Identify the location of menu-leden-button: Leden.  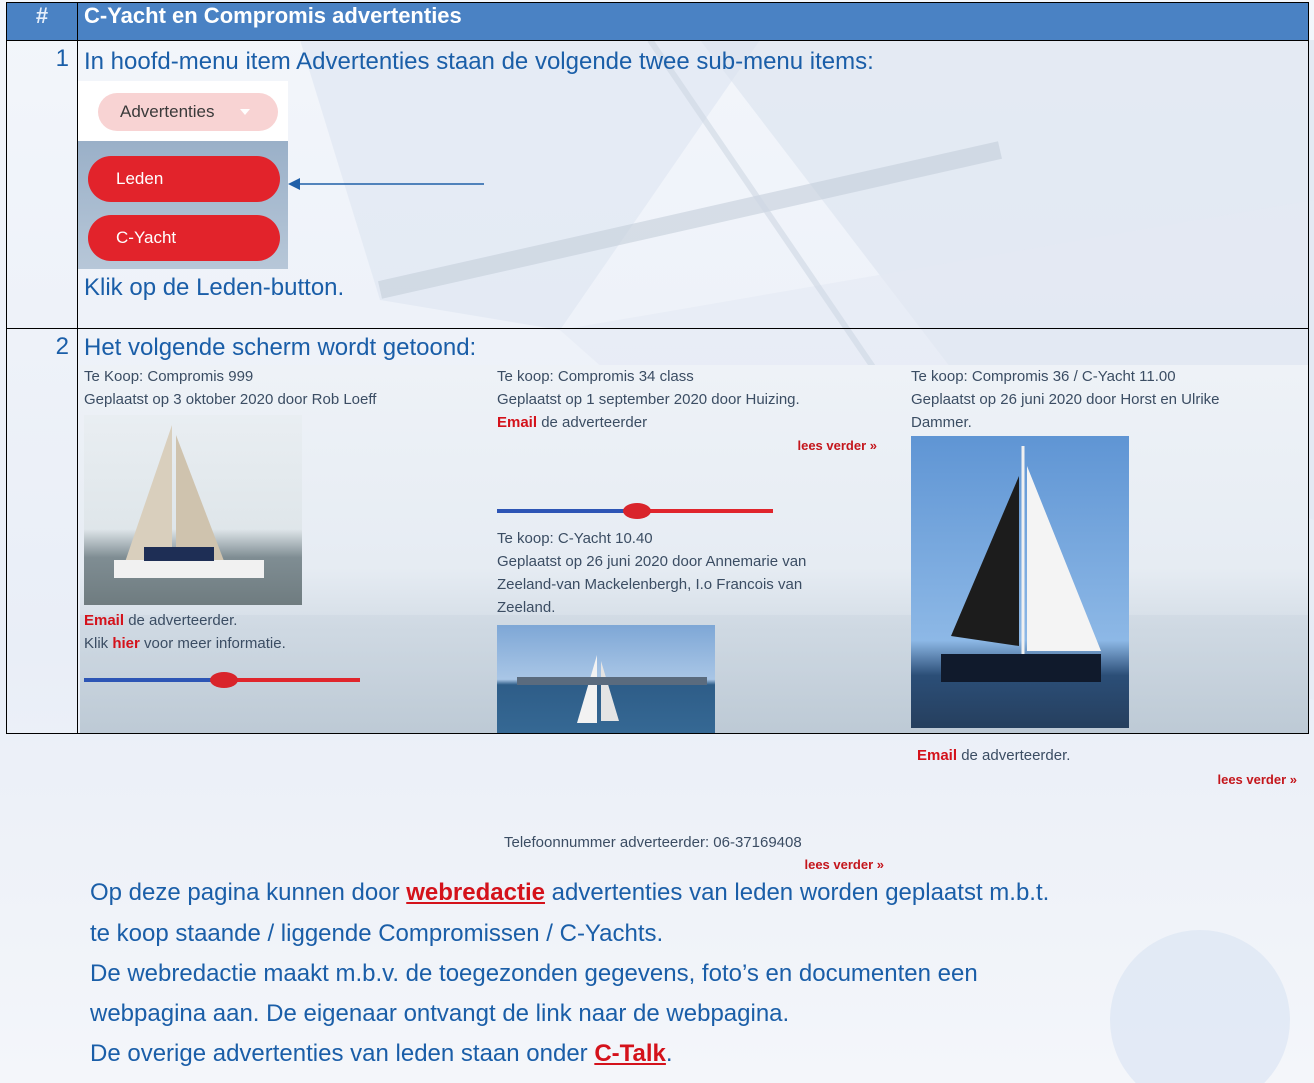
(184, 179).